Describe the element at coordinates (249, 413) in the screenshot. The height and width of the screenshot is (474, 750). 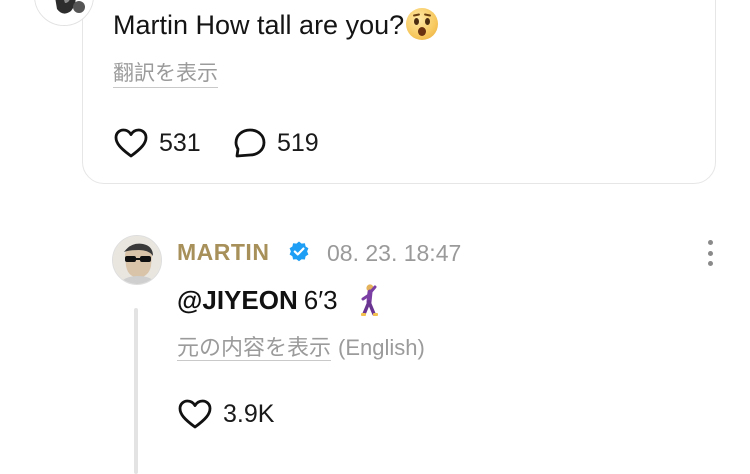
I see `reply-like-count: 3.9K` at that location.